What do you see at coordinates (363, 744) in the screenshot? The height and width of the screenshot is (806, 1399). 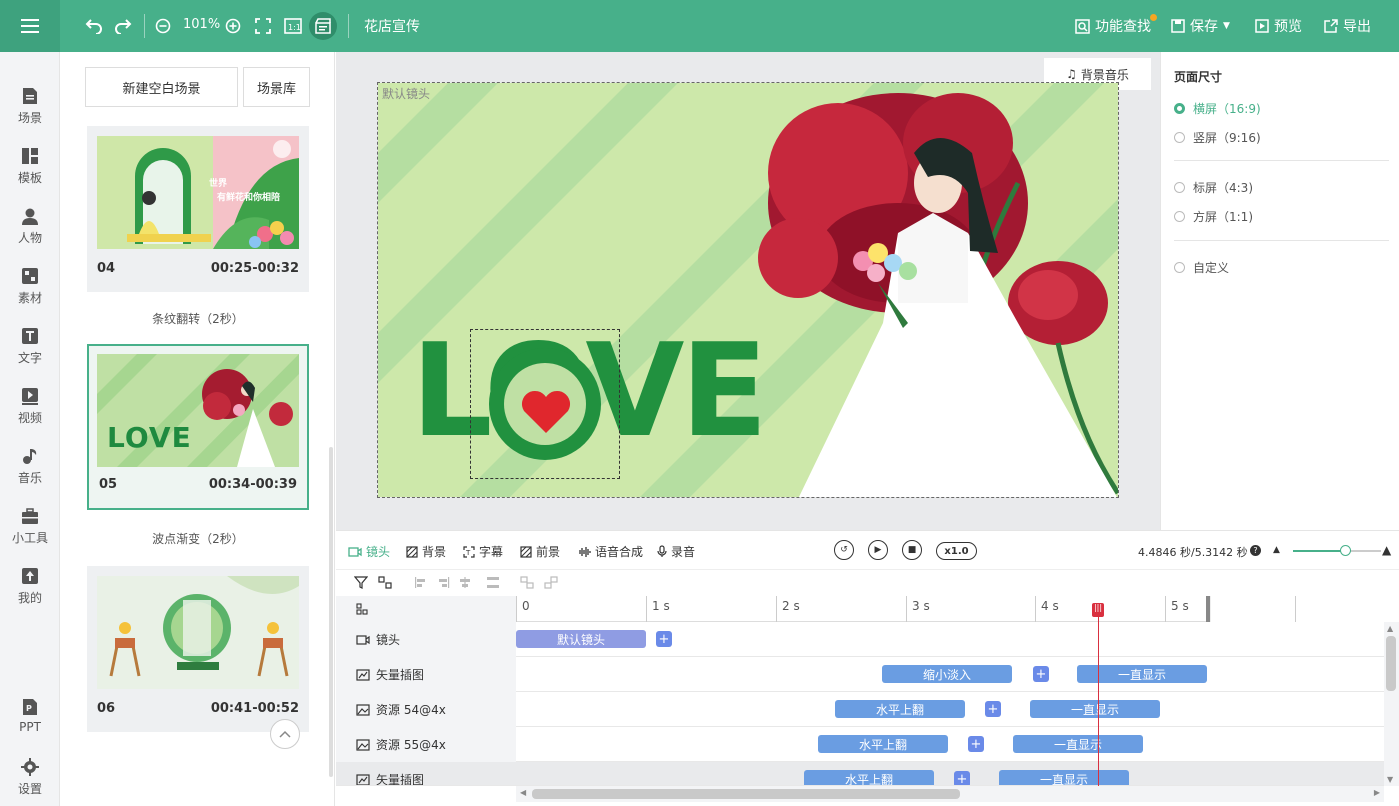 I see `image-icon` at bounding box center [363, 744].